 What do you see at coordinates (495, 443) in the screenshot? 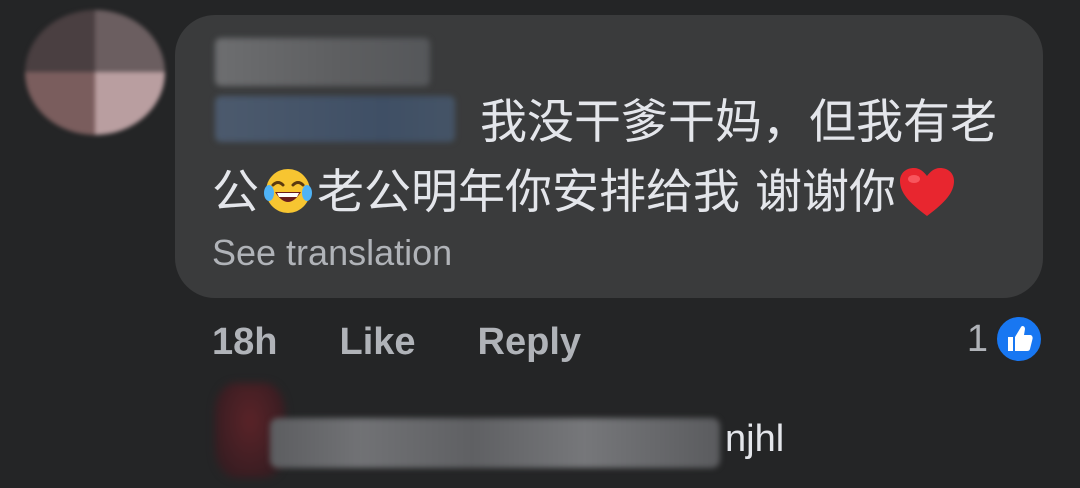
I see `reply-author-name-redacted` at bounding box center [495, 443].